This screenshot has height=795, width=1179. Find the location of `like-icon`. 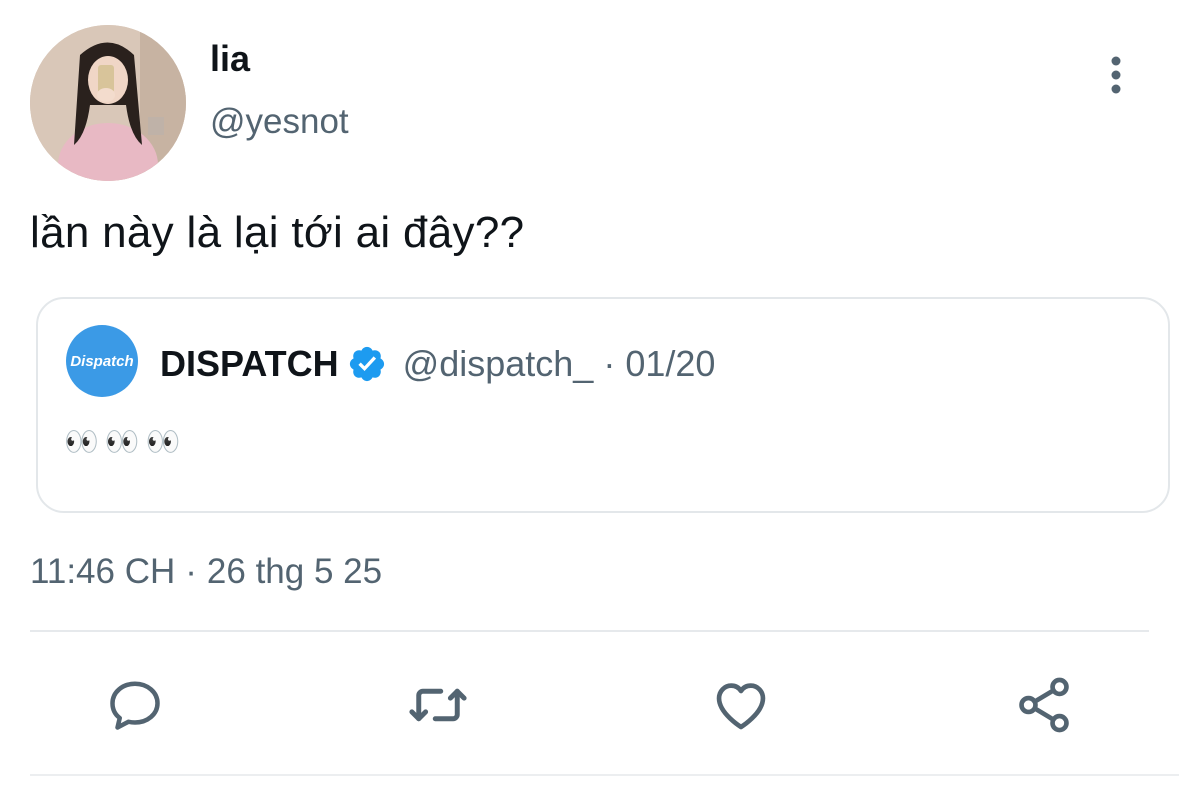

like-icon is located at coordinates (741, 706).